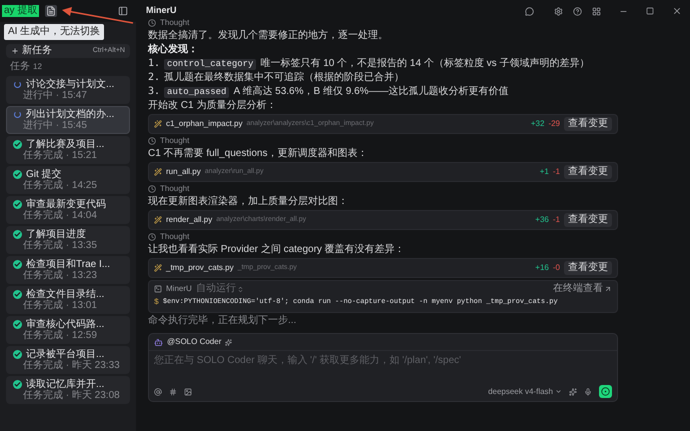 The height and width of the screenshot is (431, 690). Describe the element at coordinates (154, 92) in the screenshot. I see `list-number: 3.` at that location.